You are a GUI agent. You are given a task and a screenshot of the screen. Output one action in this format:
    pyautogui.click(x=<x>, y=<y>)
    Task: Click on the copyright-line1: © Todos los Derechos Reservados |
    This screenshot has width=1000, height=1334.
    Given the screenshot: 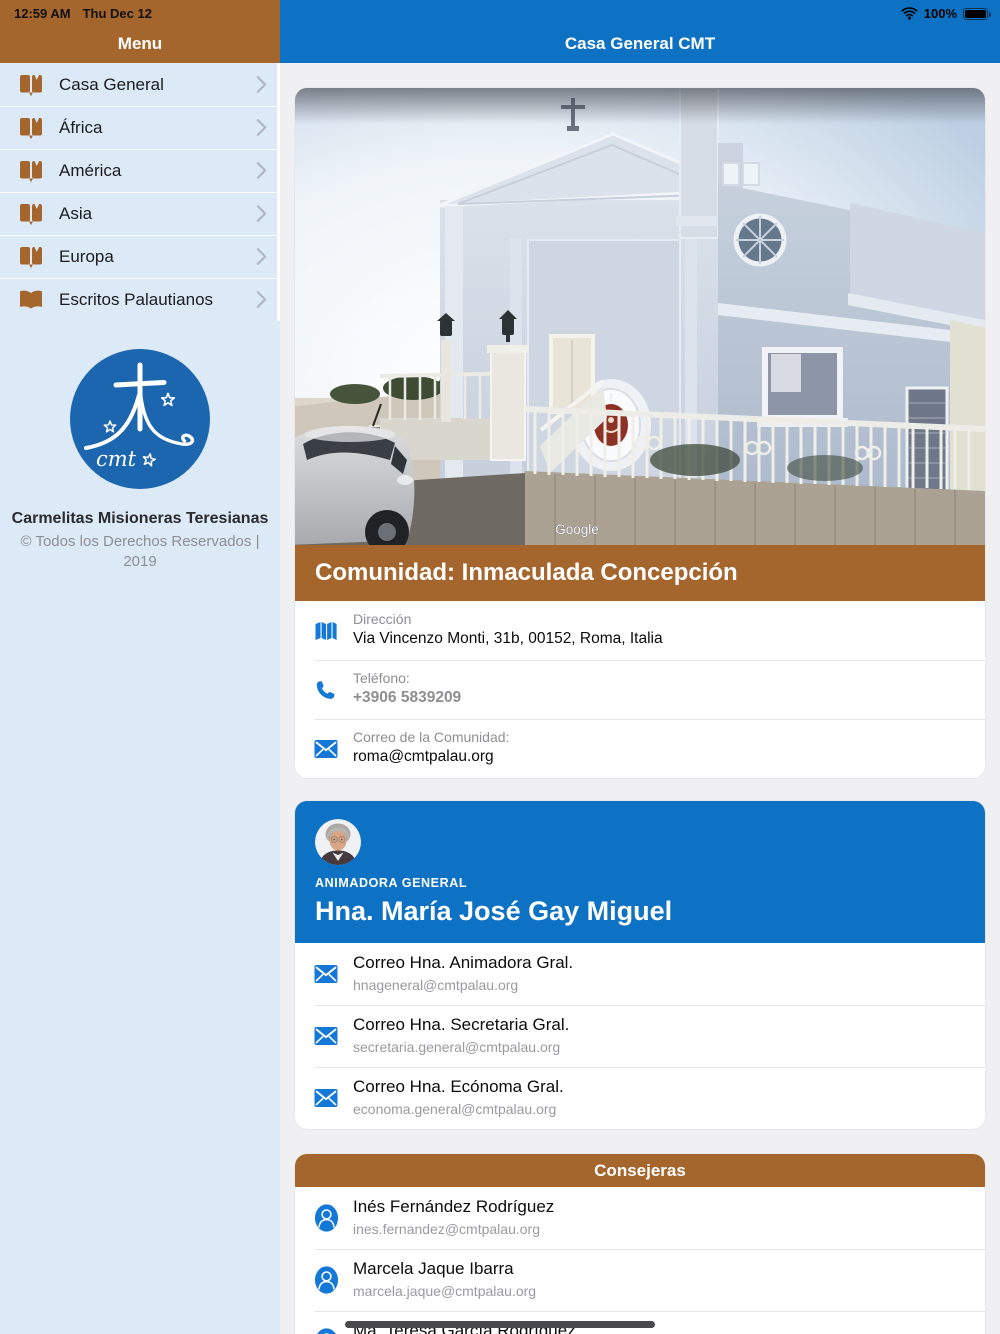 What is the action you would take?
    pyautogui.click(x=140, y=541)
    